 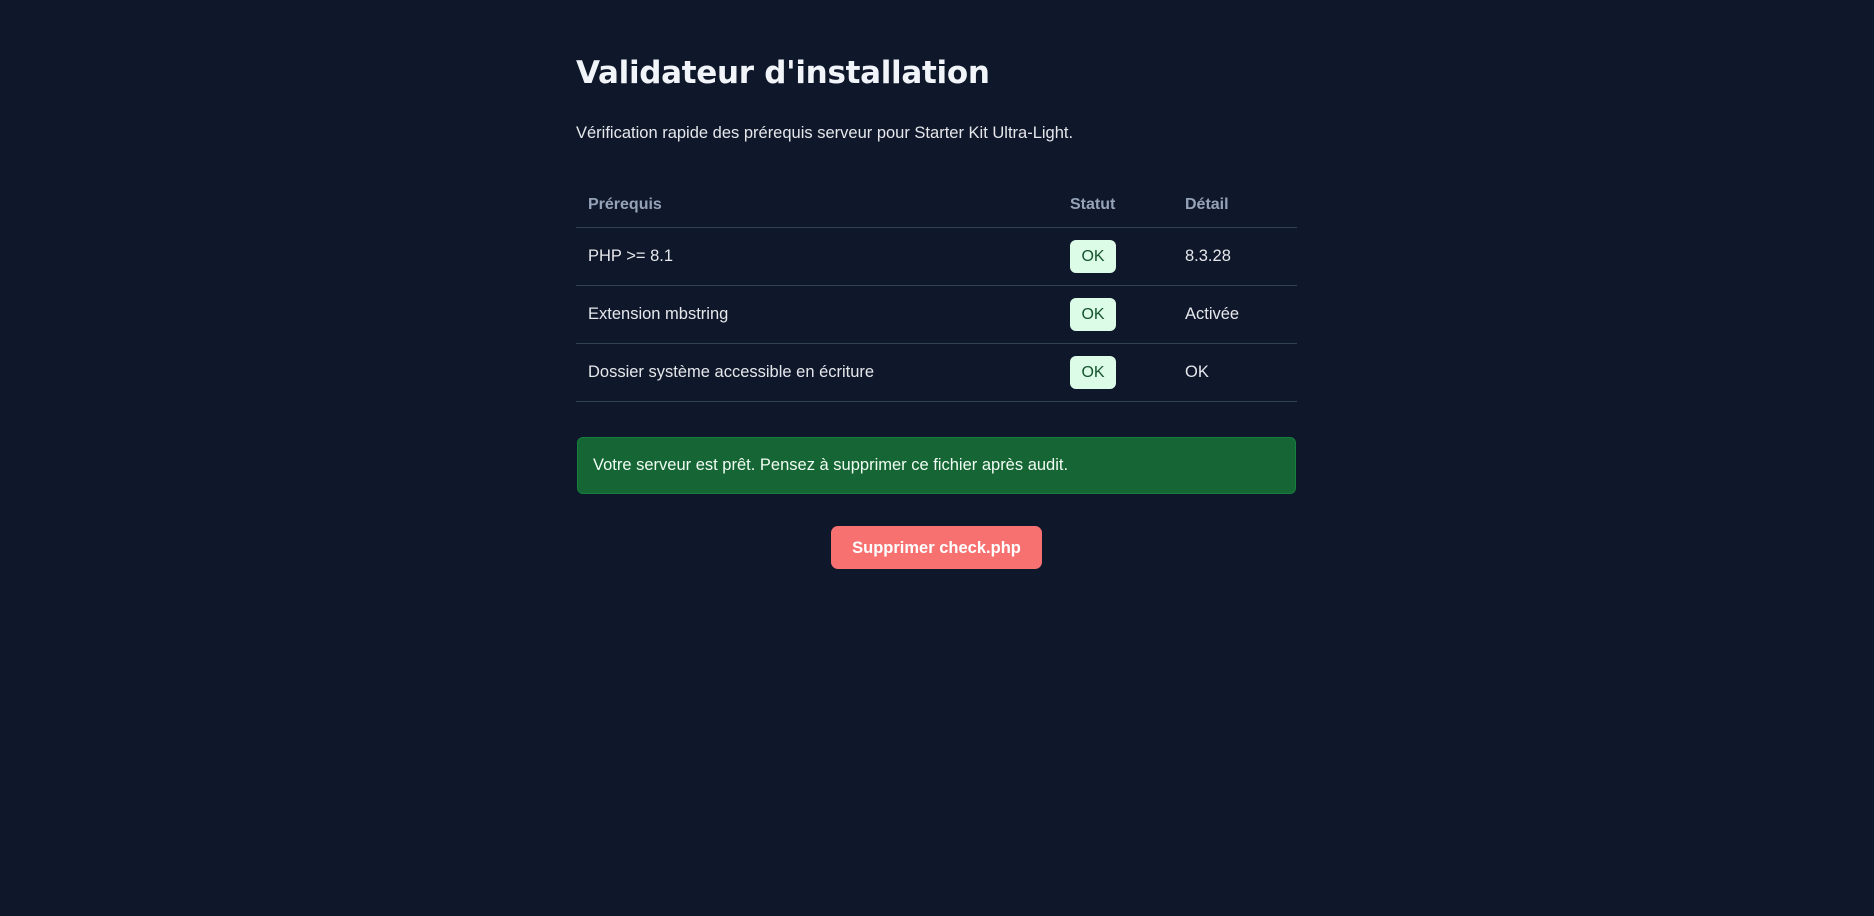 I want to click on column-header-status: Statut, so click(x=1115, y=205).